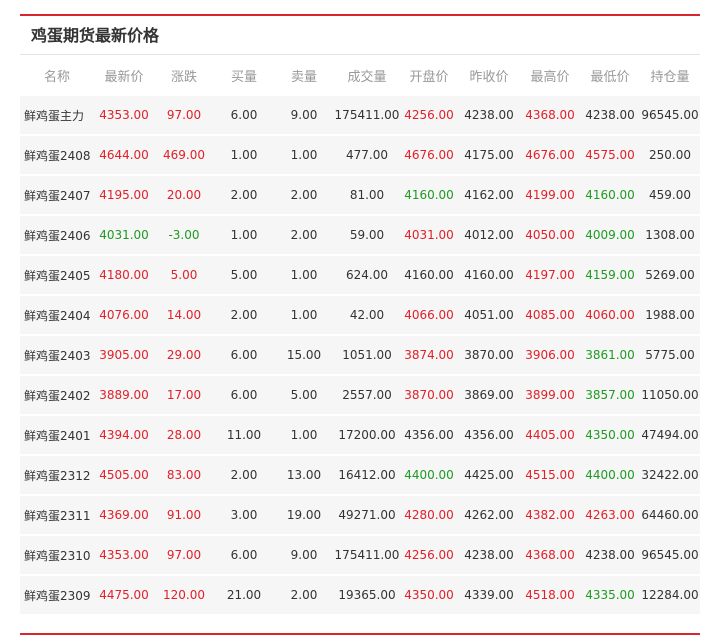 The height and width of the screenshot is (642, 709). What do you see at coordinates (429, 514) in the screenshot?
I see `cell-open: 4280.00` at bounding box center [429, 514].